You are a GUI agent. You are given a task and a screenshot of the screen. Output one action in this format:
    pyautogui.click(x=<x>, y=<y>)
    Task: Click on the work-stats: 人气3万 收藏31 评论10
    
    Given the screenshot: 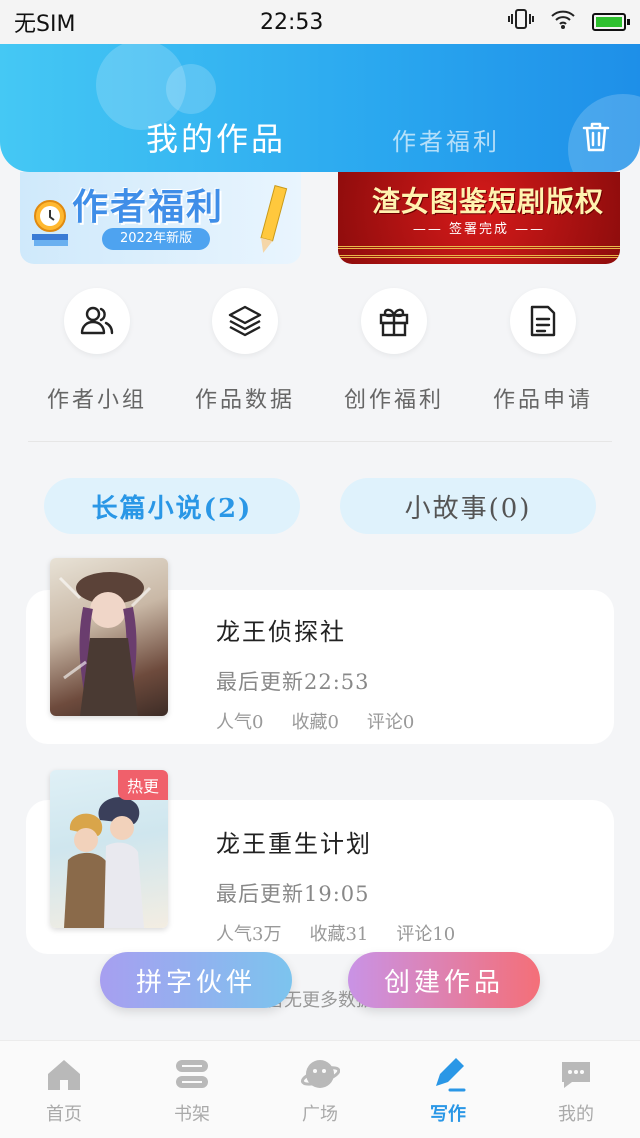 What is the action you would take?
    pyautogui.click(x=335, y=933)
    